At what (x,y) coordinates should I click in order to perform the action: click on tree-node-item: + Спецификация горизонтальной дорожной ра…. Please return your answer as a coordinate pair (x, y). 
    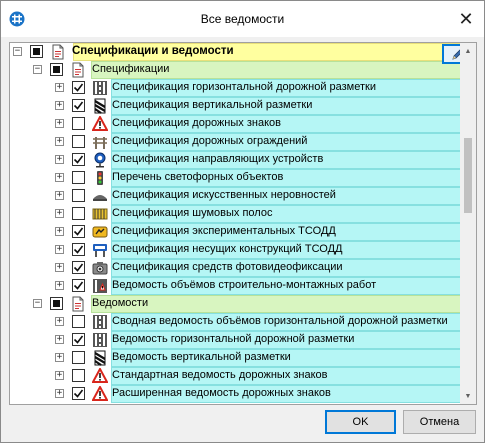
    Looking at the image, I should click on (235, 88).